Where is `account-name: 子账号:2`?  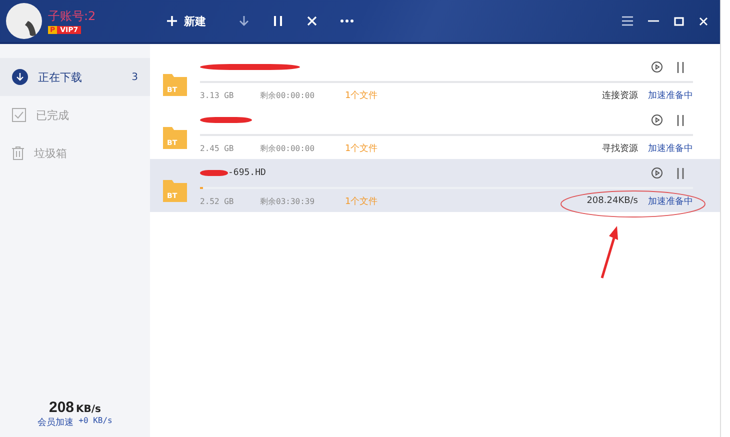
account-name: 子账号:2 is located at coordinates (72, 16).